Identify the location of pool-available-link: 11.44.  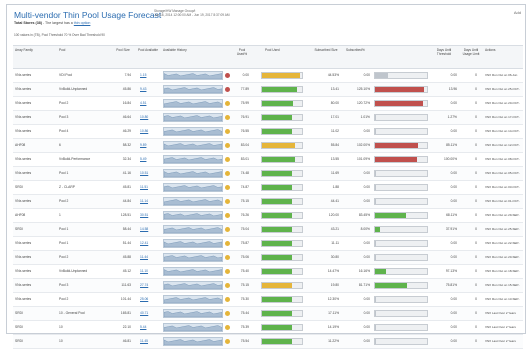
(144, 257).